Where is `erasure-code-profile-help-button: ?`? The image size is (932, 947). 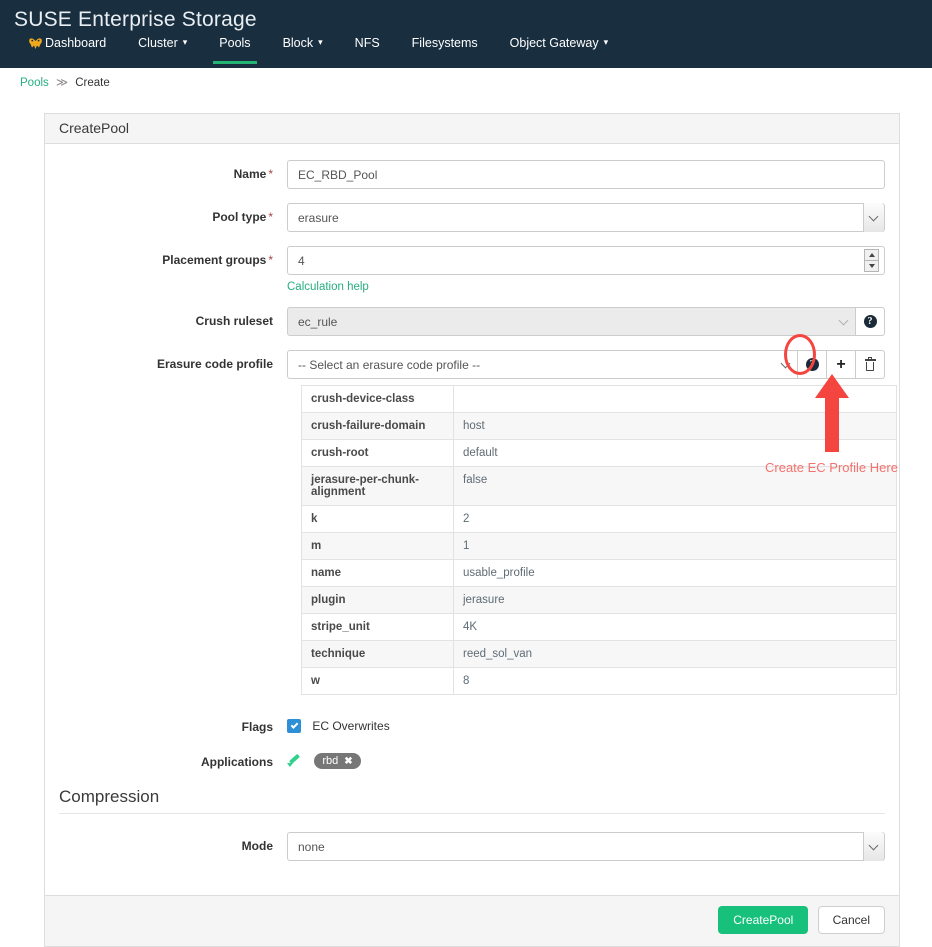 erasure-code-profile-help-button: ? is located at coordinates (812, 364).